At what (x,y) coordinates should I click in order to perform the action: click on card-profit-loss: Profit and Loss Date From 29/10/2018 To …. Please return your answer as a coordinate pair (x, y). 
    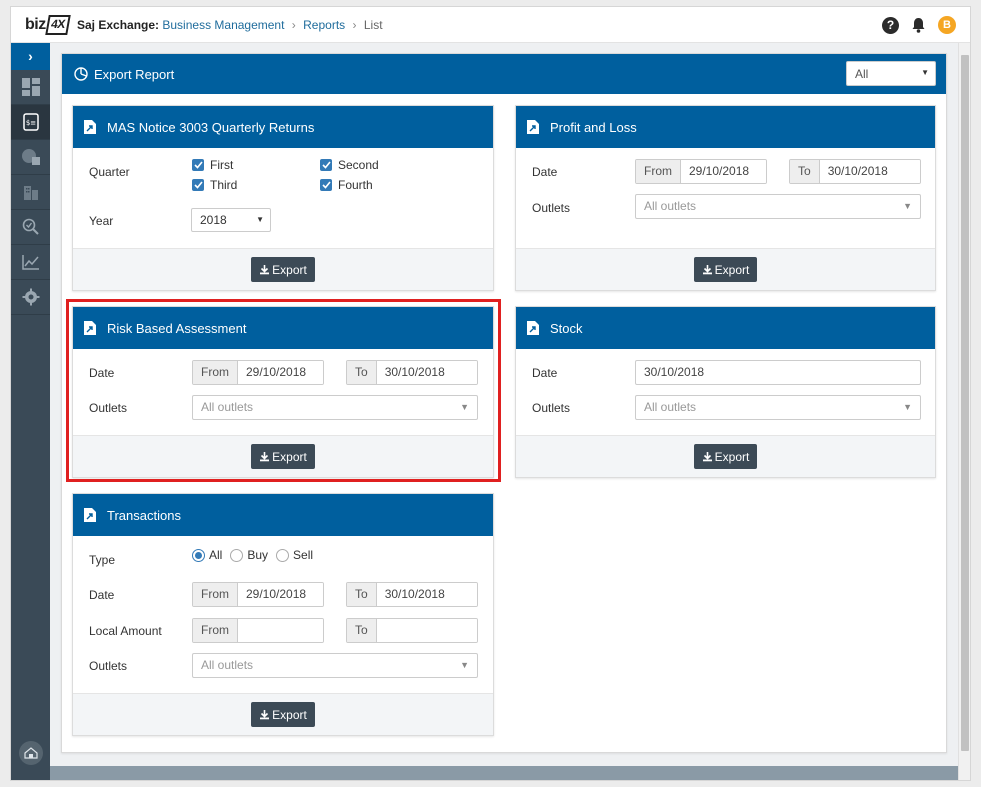
    Looking at the image, I should click on (725, 198).